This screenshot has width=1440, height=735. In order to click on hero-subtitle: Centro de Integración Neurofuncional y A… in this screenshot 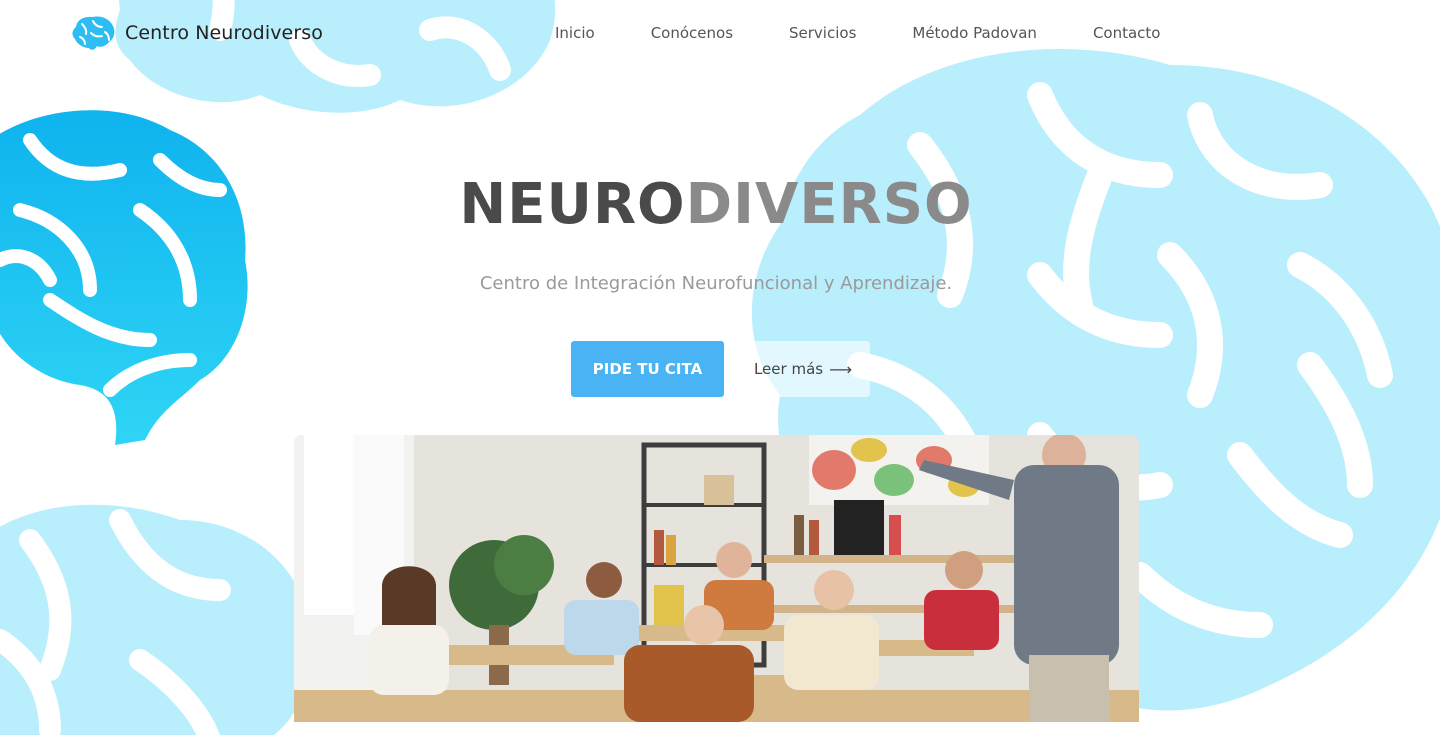, I will do `click(716, 283)`.